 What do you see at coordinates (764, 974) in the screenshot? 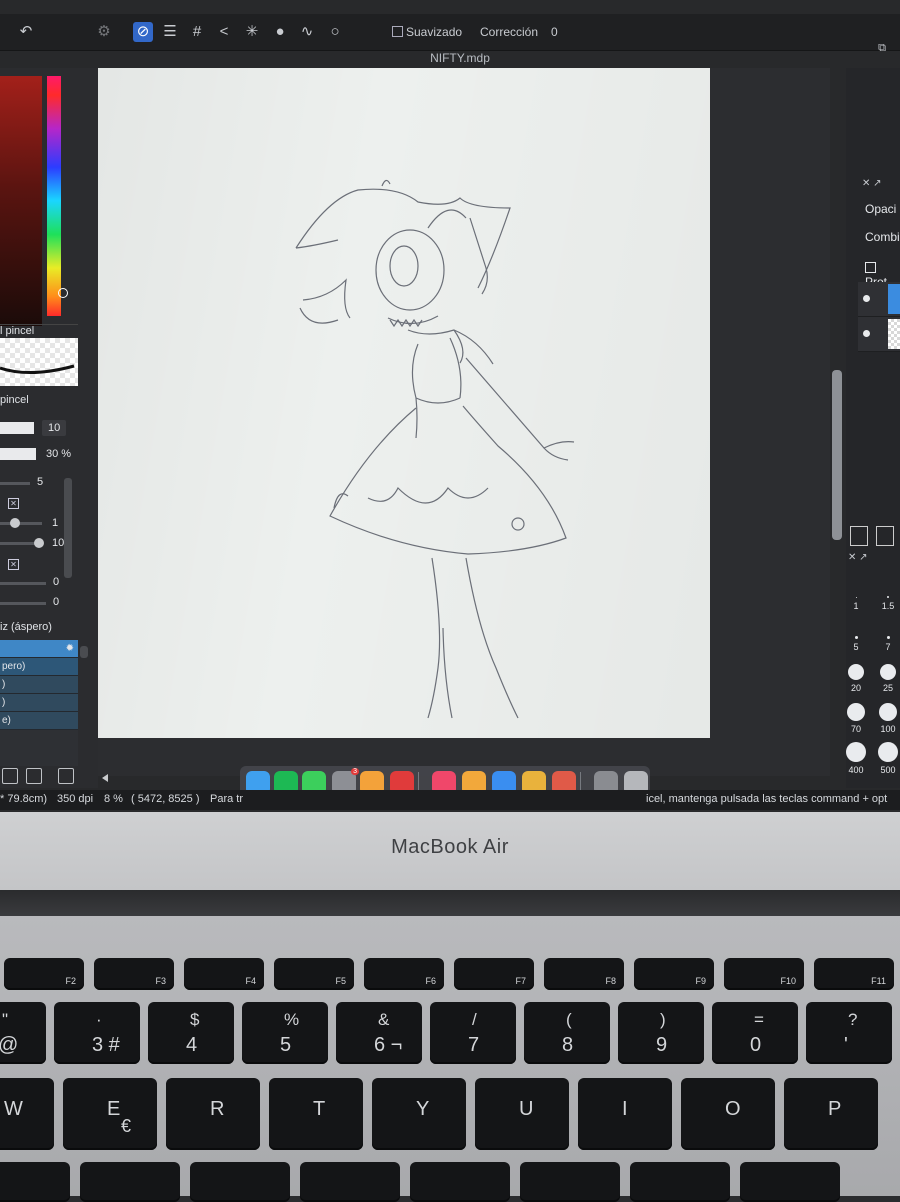
I see `function-key: F10` at bounding box center [764, 974].